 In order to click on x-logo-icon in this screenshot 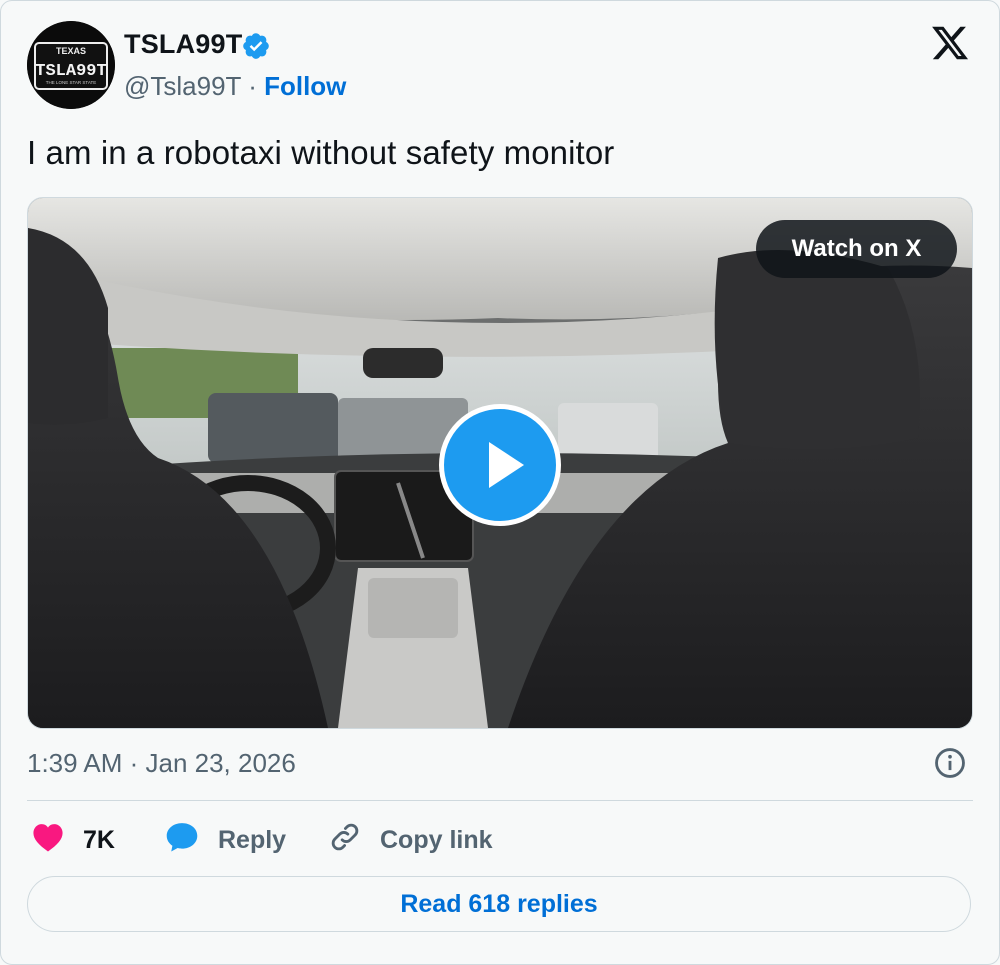, I will do `click(950, 43)`.